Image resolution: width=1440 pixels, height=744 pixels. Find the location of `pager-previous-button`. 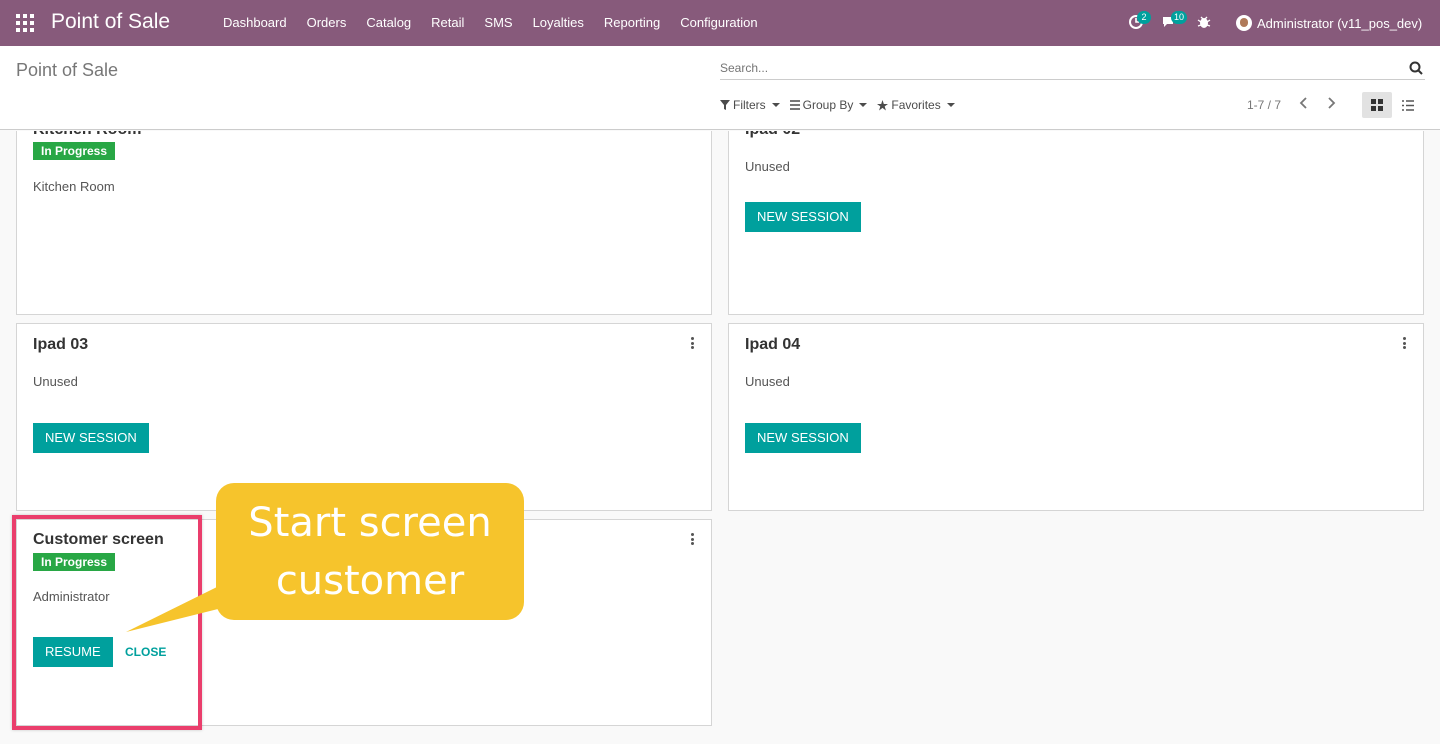

pager-previous-button is located at coordinates (1304, 104).